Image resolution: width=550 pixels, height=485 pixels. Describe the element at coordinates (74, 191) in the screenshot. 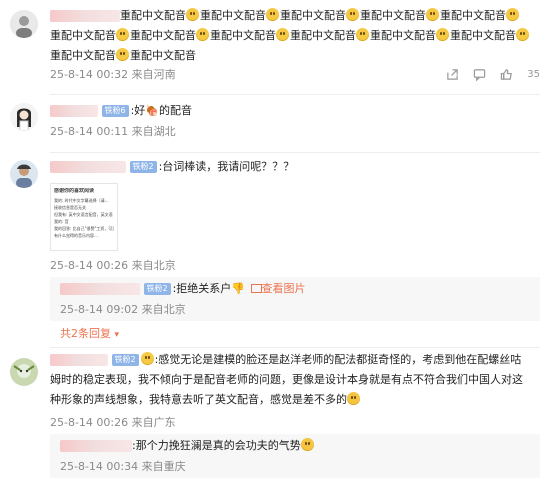

I see `image-text-line: 感谢你的喜欢阅读` at that location.